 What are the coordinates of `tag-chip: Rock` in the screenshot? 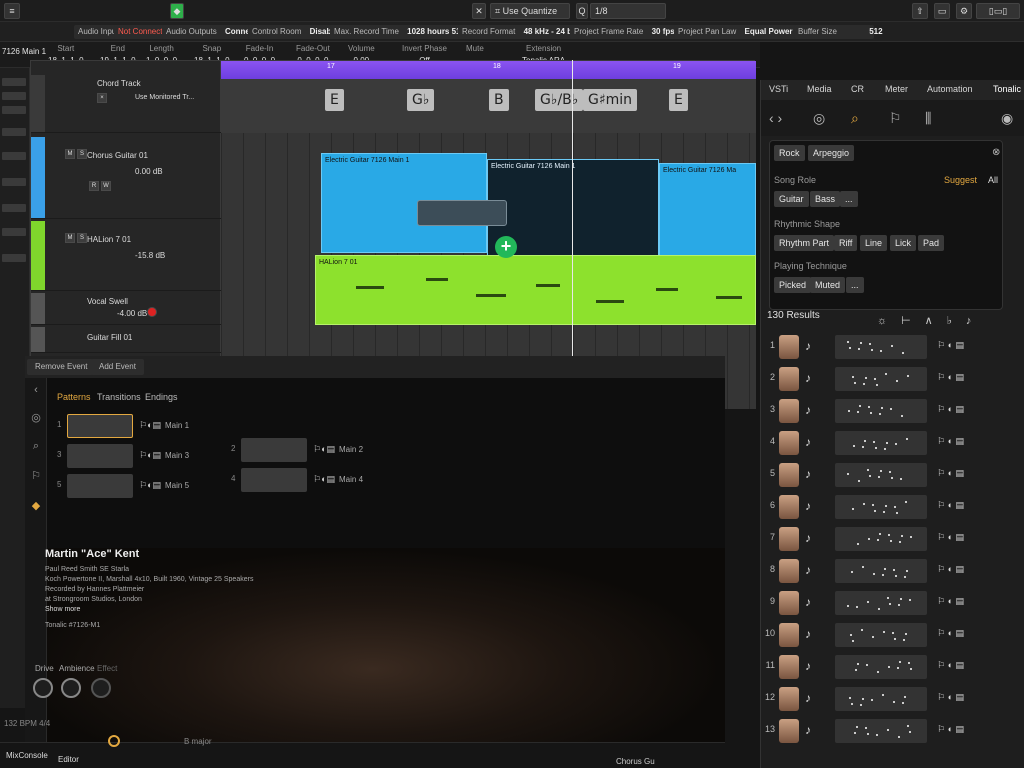 It's located at (789, 153).